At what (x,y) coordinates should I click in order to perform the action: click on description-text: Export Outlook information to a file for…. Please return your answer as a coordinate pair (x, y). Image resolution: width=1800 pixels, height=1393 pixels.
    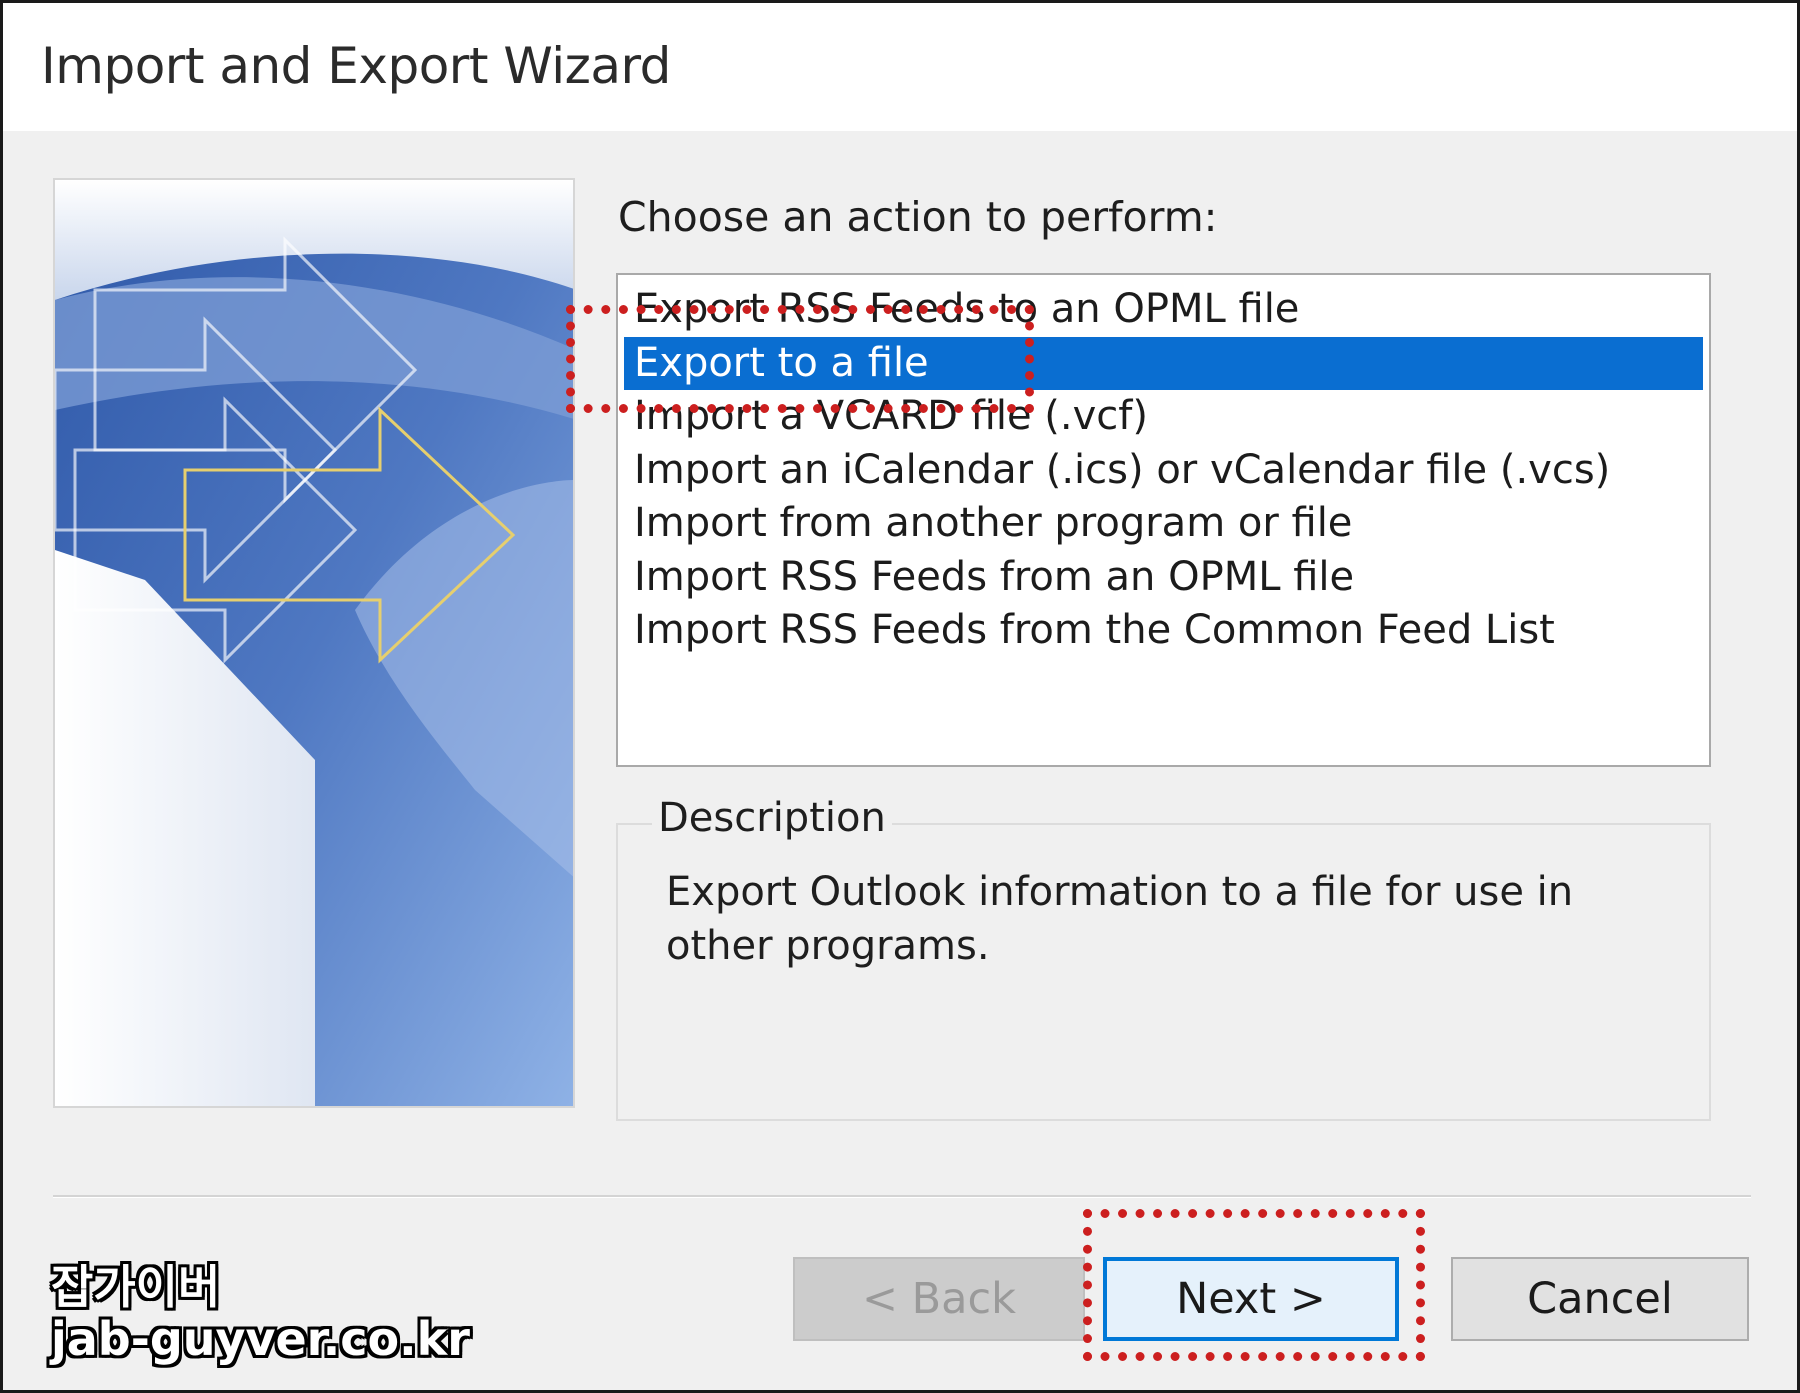
    Looking at the image, I should click on (1120, 919).